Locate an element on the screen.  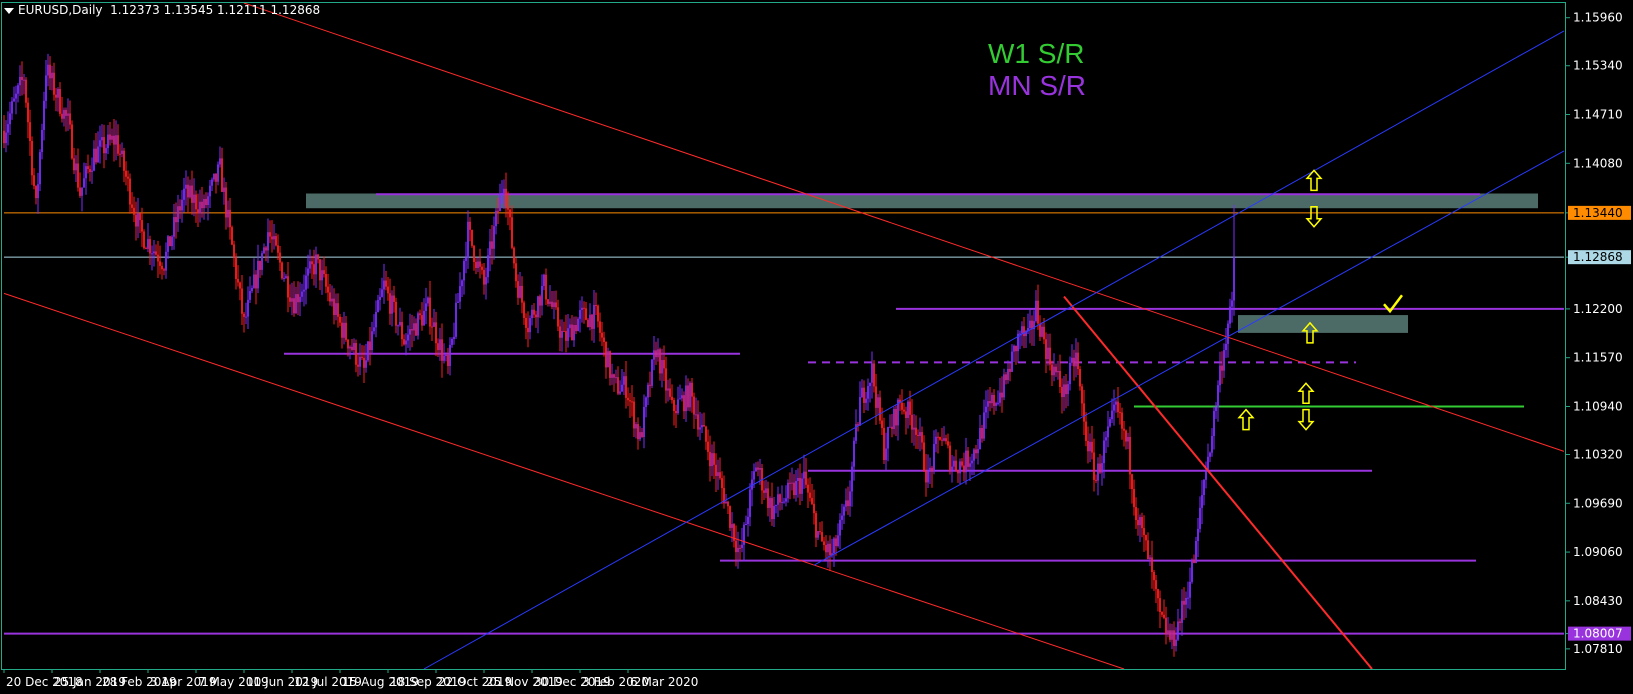
collapse-triangle-icon is located at coordinates (9, 10).